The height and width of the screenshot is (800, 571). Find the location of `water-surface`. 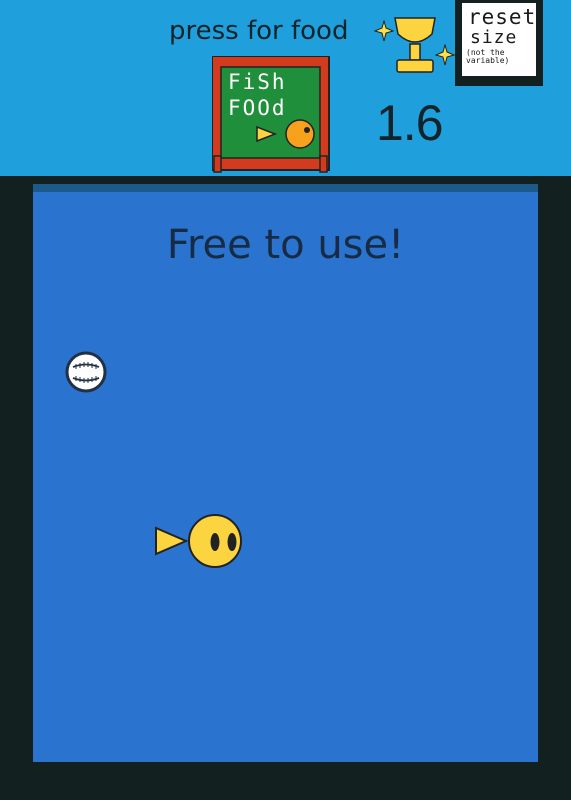

water-surface is located at coordinates (285, 188).